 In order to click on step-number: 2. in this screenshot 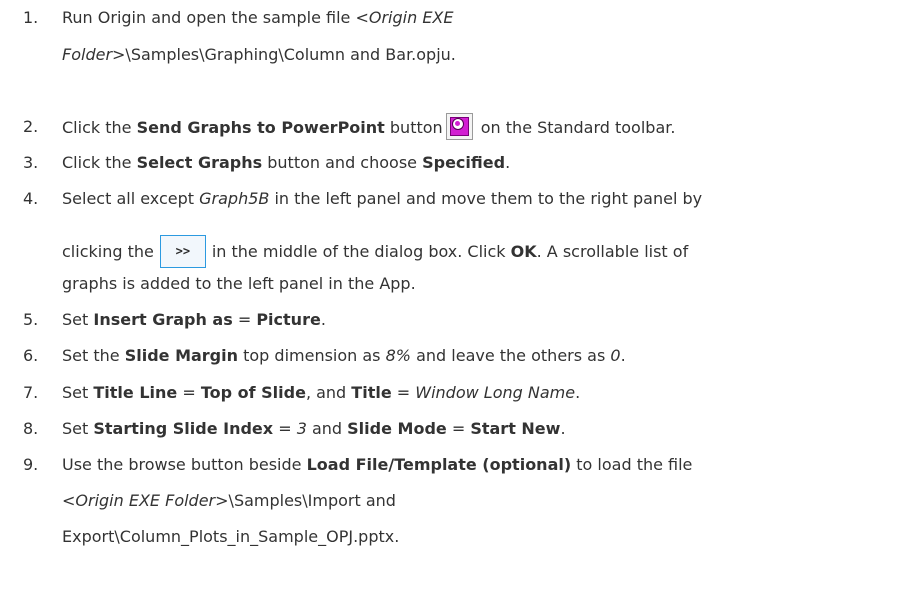, I will do `click(31, 126)`.